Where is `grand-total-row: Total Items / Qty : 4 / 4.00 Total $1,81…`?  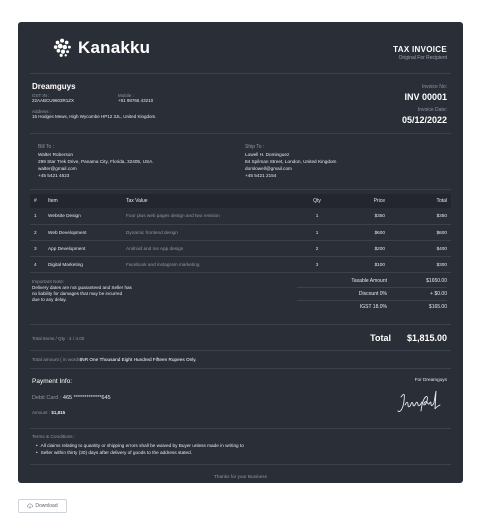
grand-total-row: Total Items / Qty : 4 / 4.00 Total $1,81… is located at coordinates (240, 338).